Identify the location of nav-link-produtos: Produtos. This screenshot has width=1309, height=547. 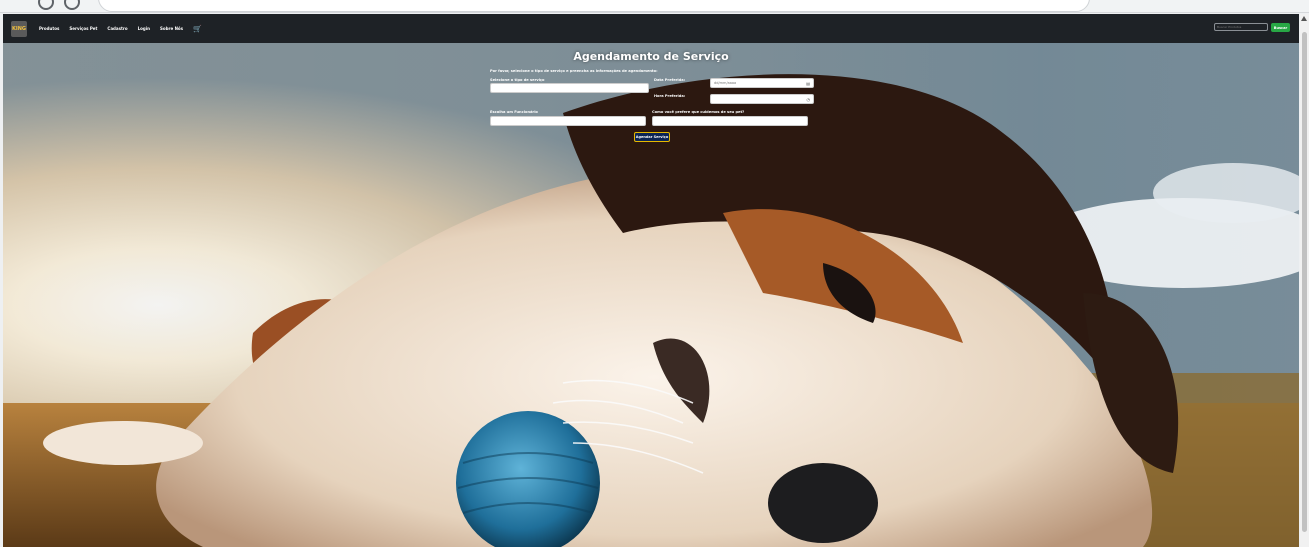
(49, 28).